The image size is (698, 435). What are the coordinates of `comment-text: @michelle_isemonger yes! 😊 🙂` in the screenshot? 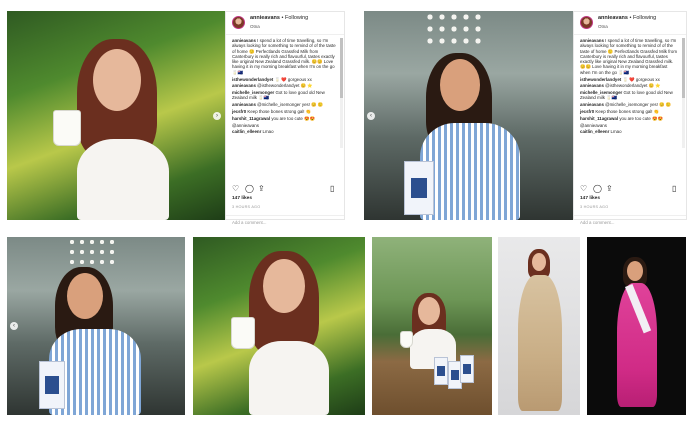 It's located at (290, 105).